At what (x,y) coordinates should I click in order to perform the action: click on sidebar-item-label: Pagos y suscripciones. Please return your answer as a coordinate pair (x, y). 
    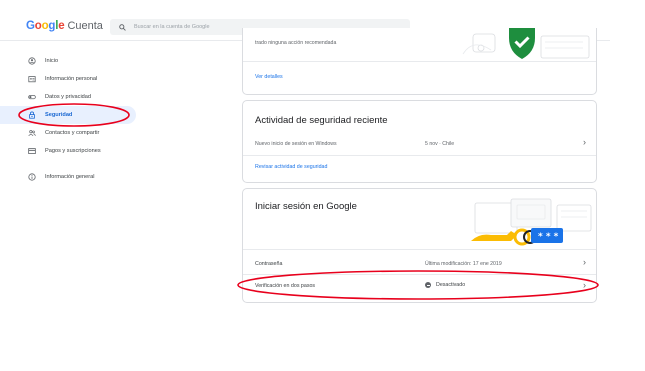
    Looking at the image, I should click on (73, 151).